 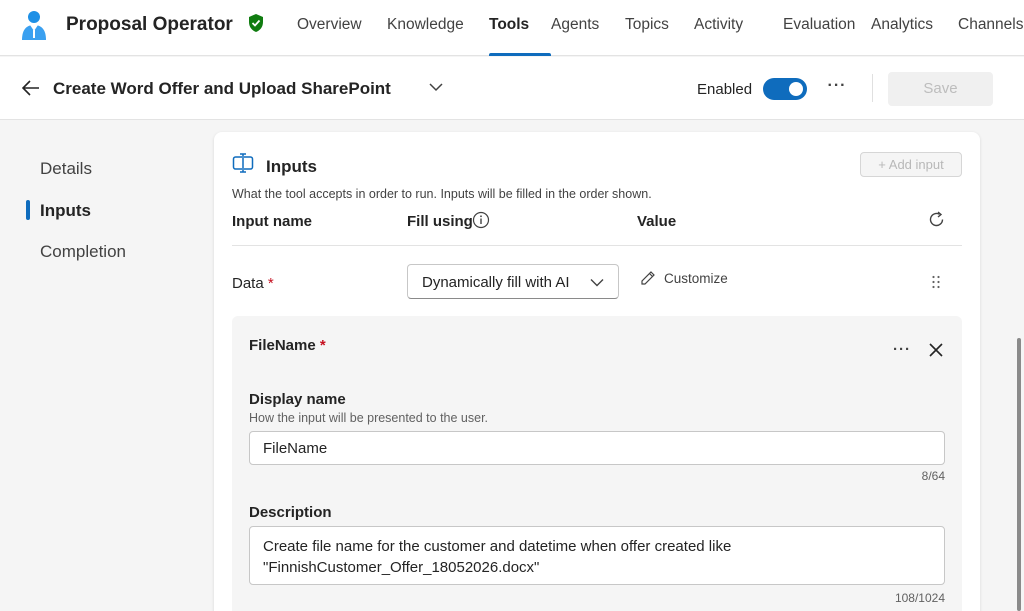 I want to click on save-button: Save, so click(x=940, y=89).